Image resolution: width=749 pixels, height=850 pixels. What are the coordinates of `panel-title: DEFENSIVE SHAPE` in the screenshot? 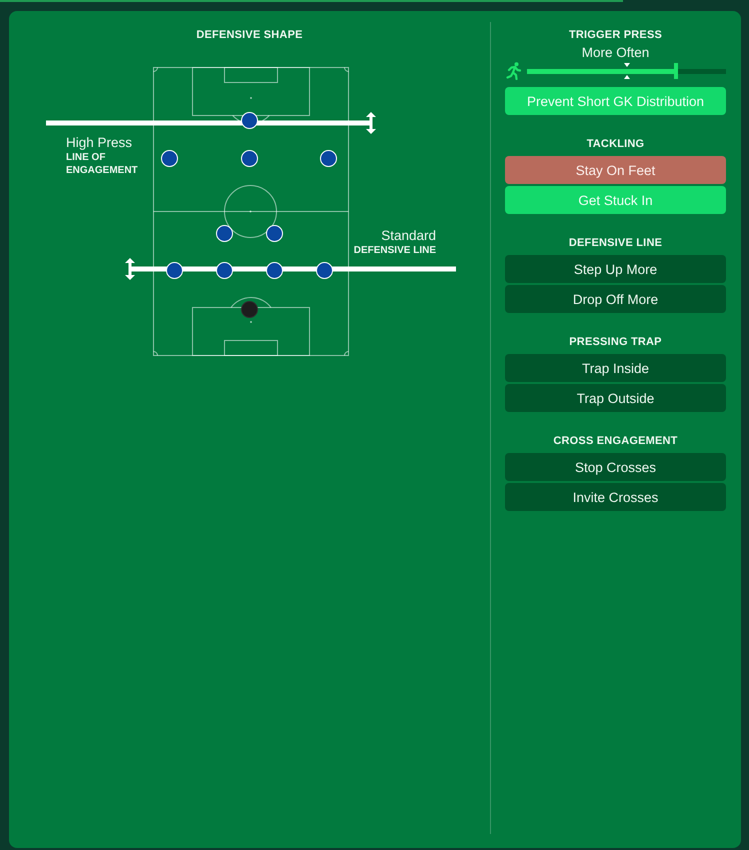 It's located at (249, 35).